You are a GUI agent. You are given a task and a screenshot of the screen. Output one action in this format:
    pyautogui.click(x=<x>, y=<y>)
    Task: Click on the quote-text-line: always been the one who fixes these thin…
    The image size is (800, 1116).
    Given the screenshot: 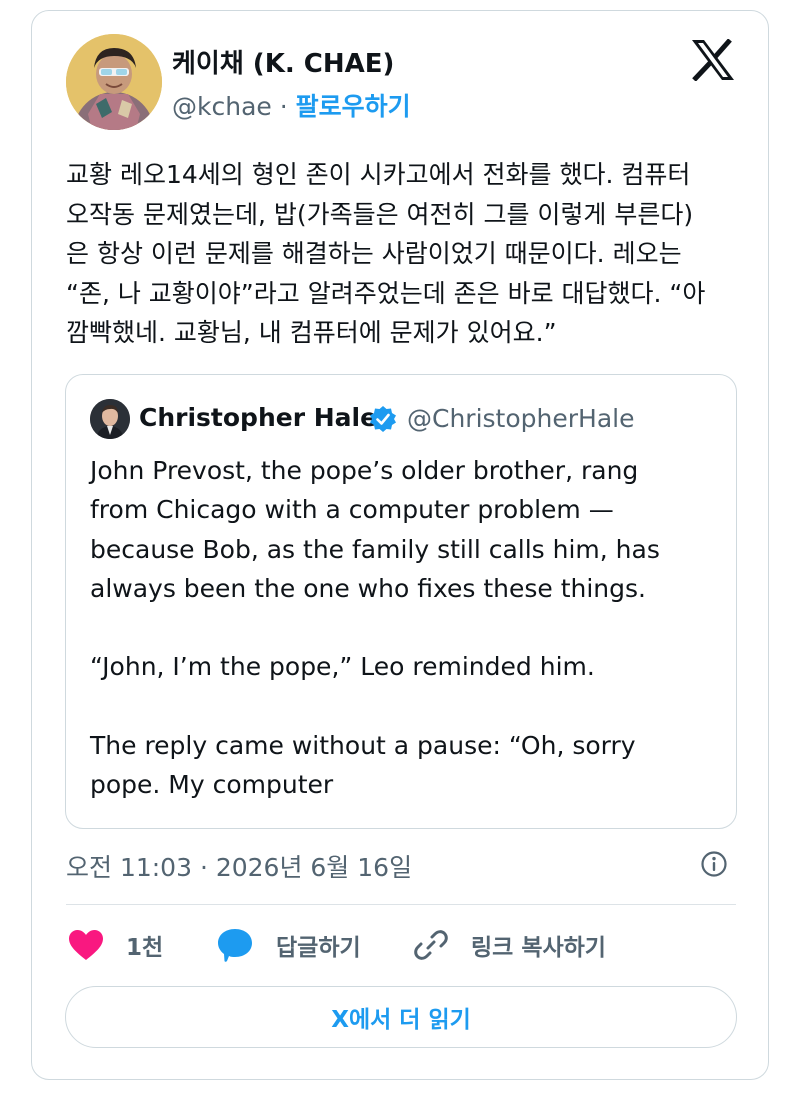 What is the action you would take?
    pyautogui.click(x=368, y=588)
    